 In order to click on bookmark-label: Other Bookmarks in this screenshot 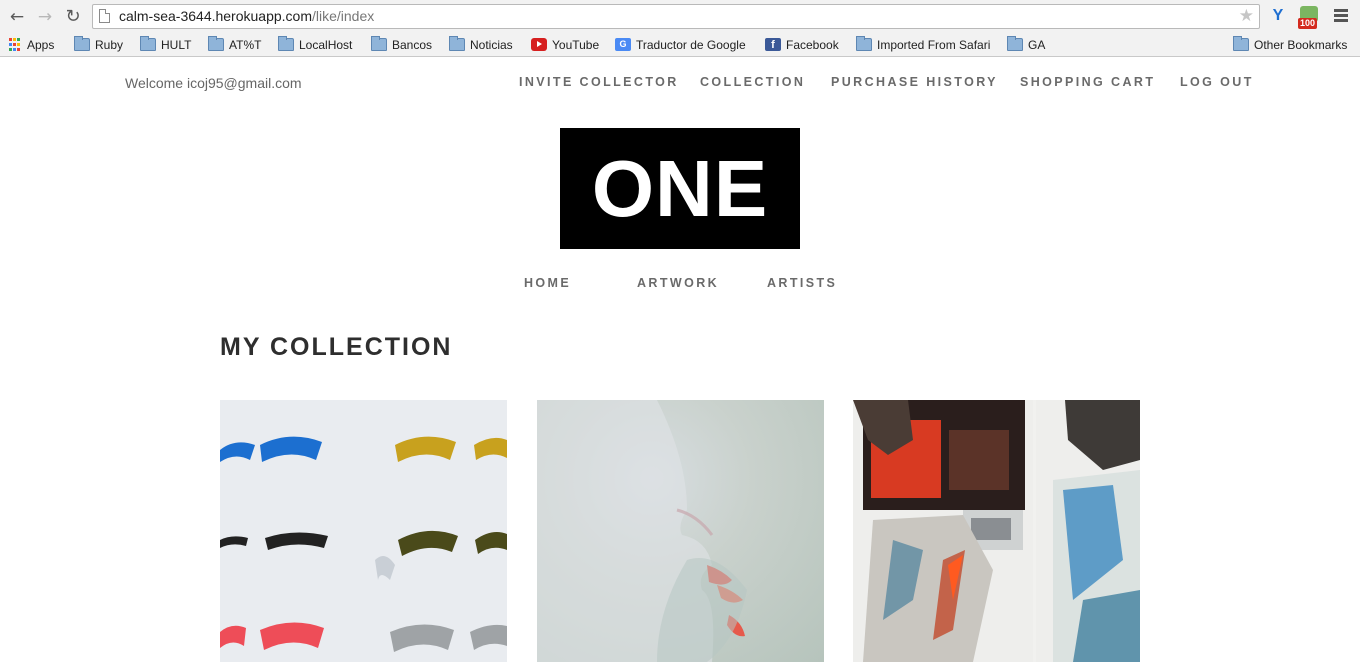, I will do `click(1301, 45)`.